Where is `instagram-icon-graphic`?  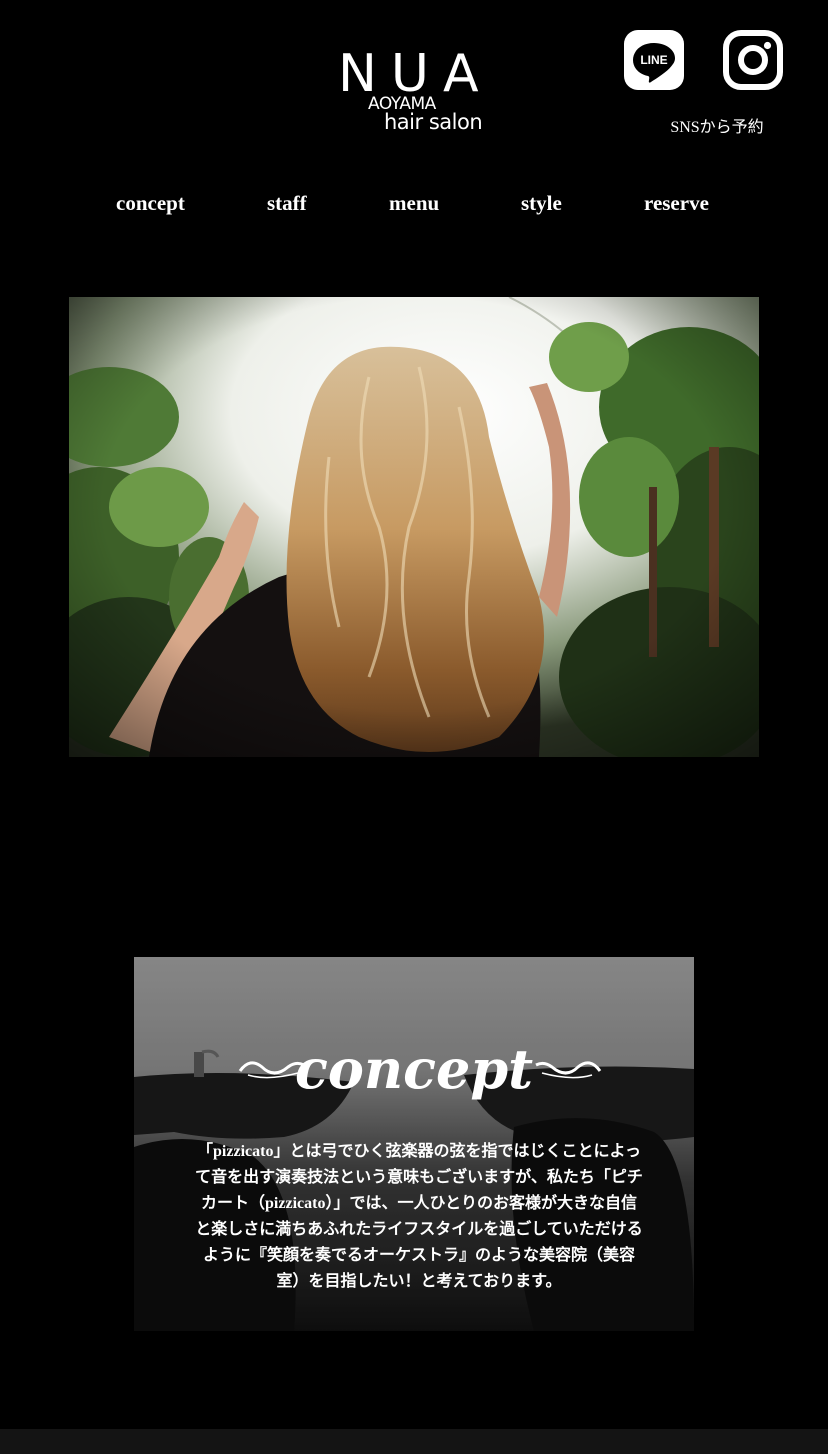
instagram-icon-graphic is located at coordinates (753, 60).